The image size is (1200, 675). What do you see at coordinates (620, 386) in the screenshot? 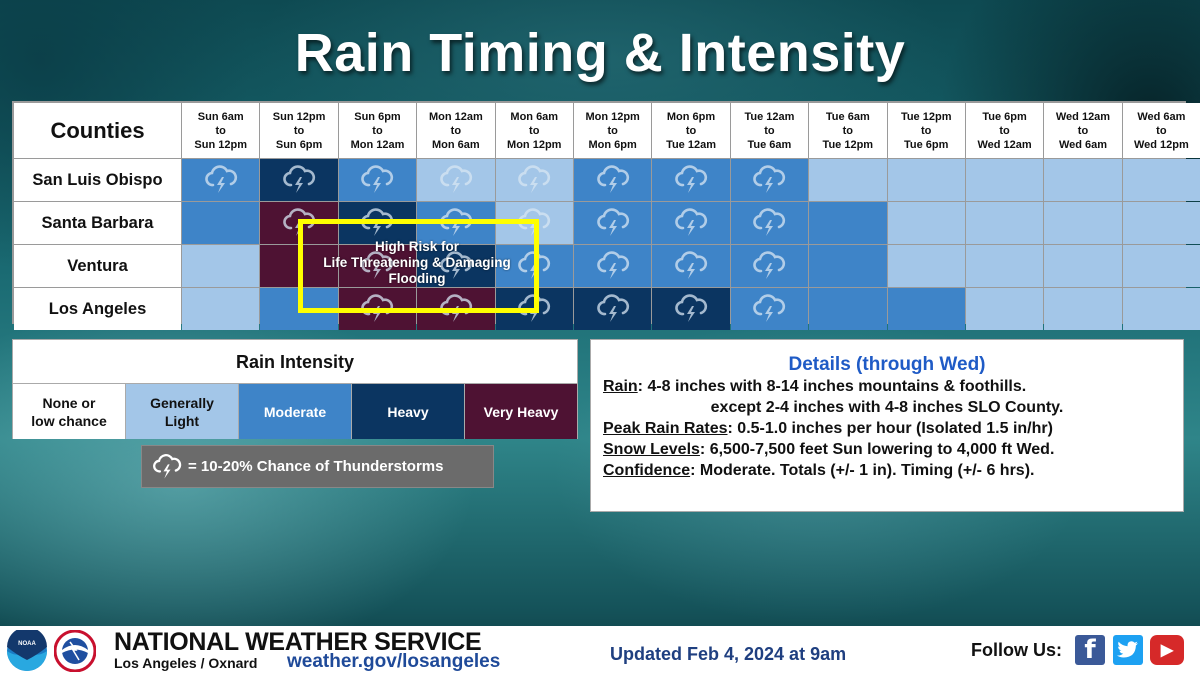
I see `details-label: Rain` at bounding box center [620, 386].